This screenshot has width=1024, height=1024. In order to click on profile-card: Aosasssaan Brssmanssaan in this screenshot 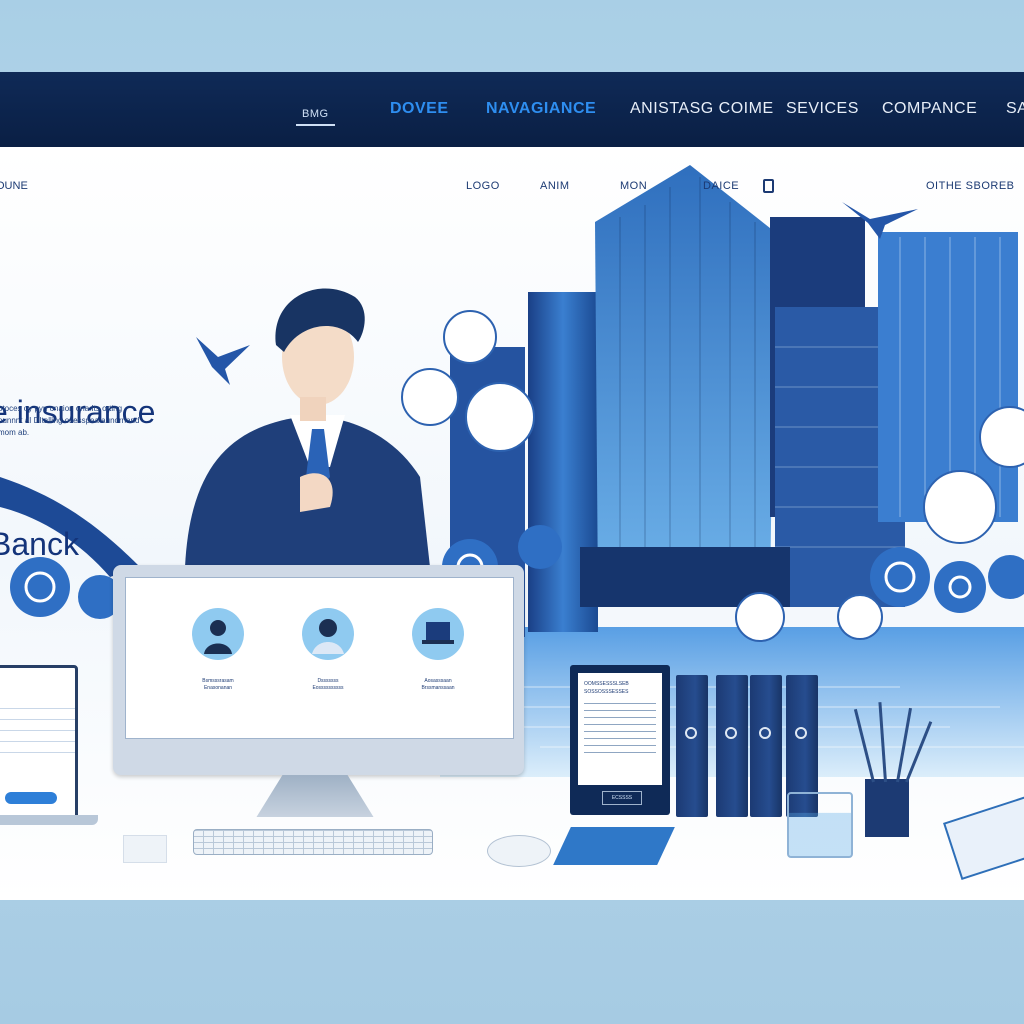, I will do `click(438, 650)`.